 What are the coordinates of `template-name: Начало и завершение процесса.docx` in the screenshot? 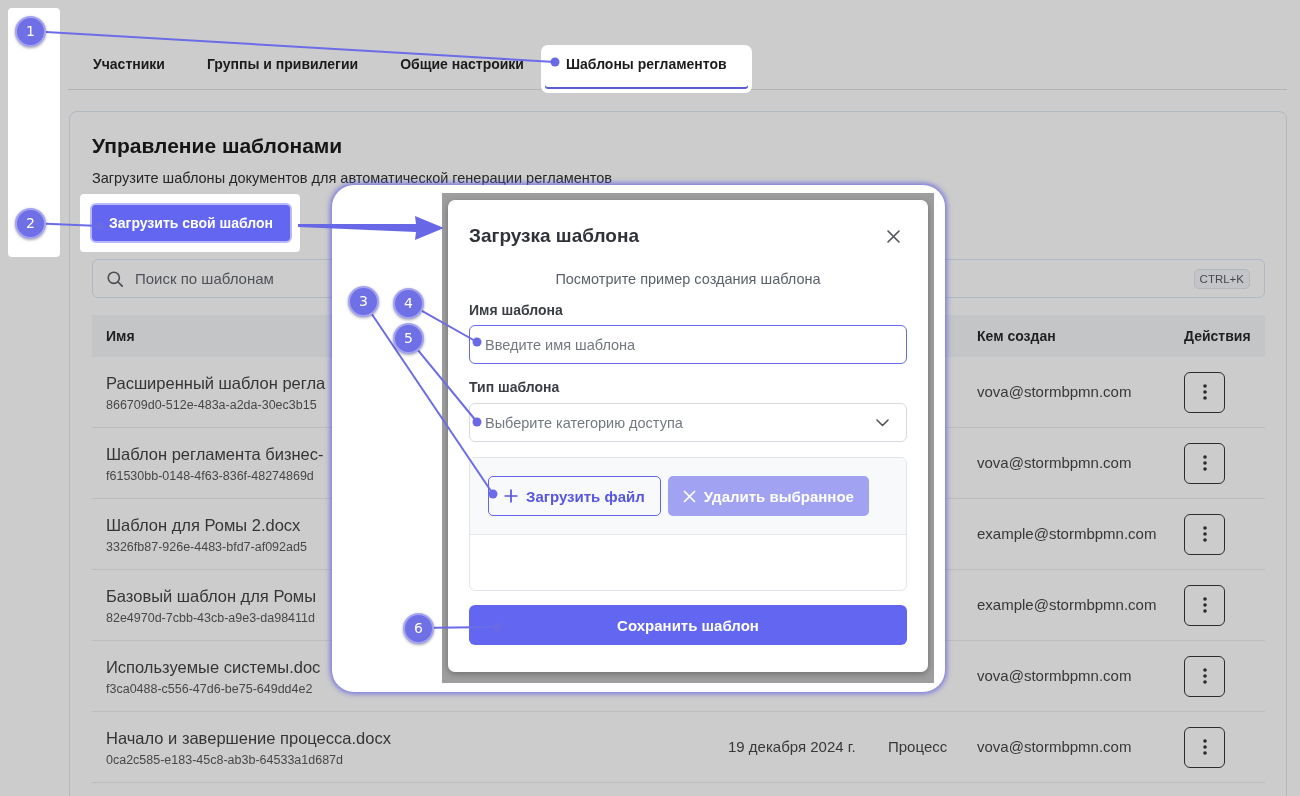 It's located at (248, 738).